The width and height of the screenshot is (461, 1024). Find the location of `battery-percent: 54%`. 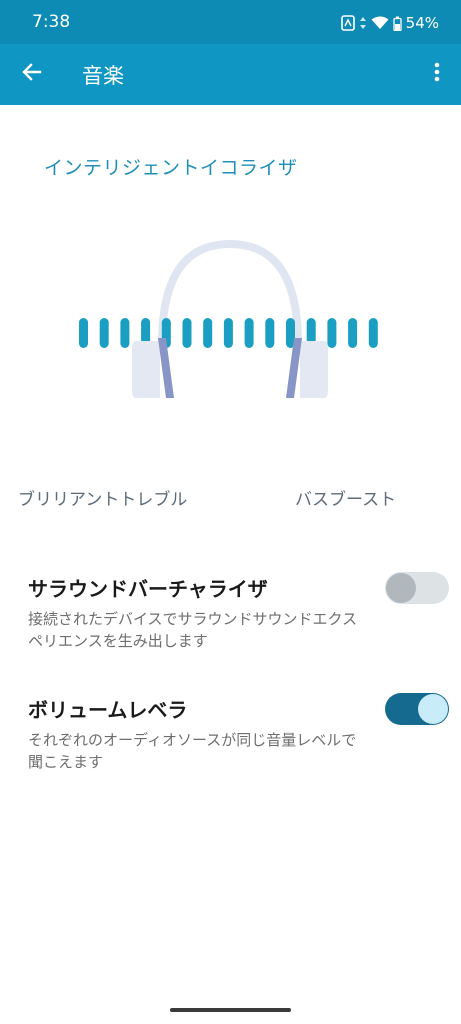

battery-percent: 54% is located at coordinates (422, 23).